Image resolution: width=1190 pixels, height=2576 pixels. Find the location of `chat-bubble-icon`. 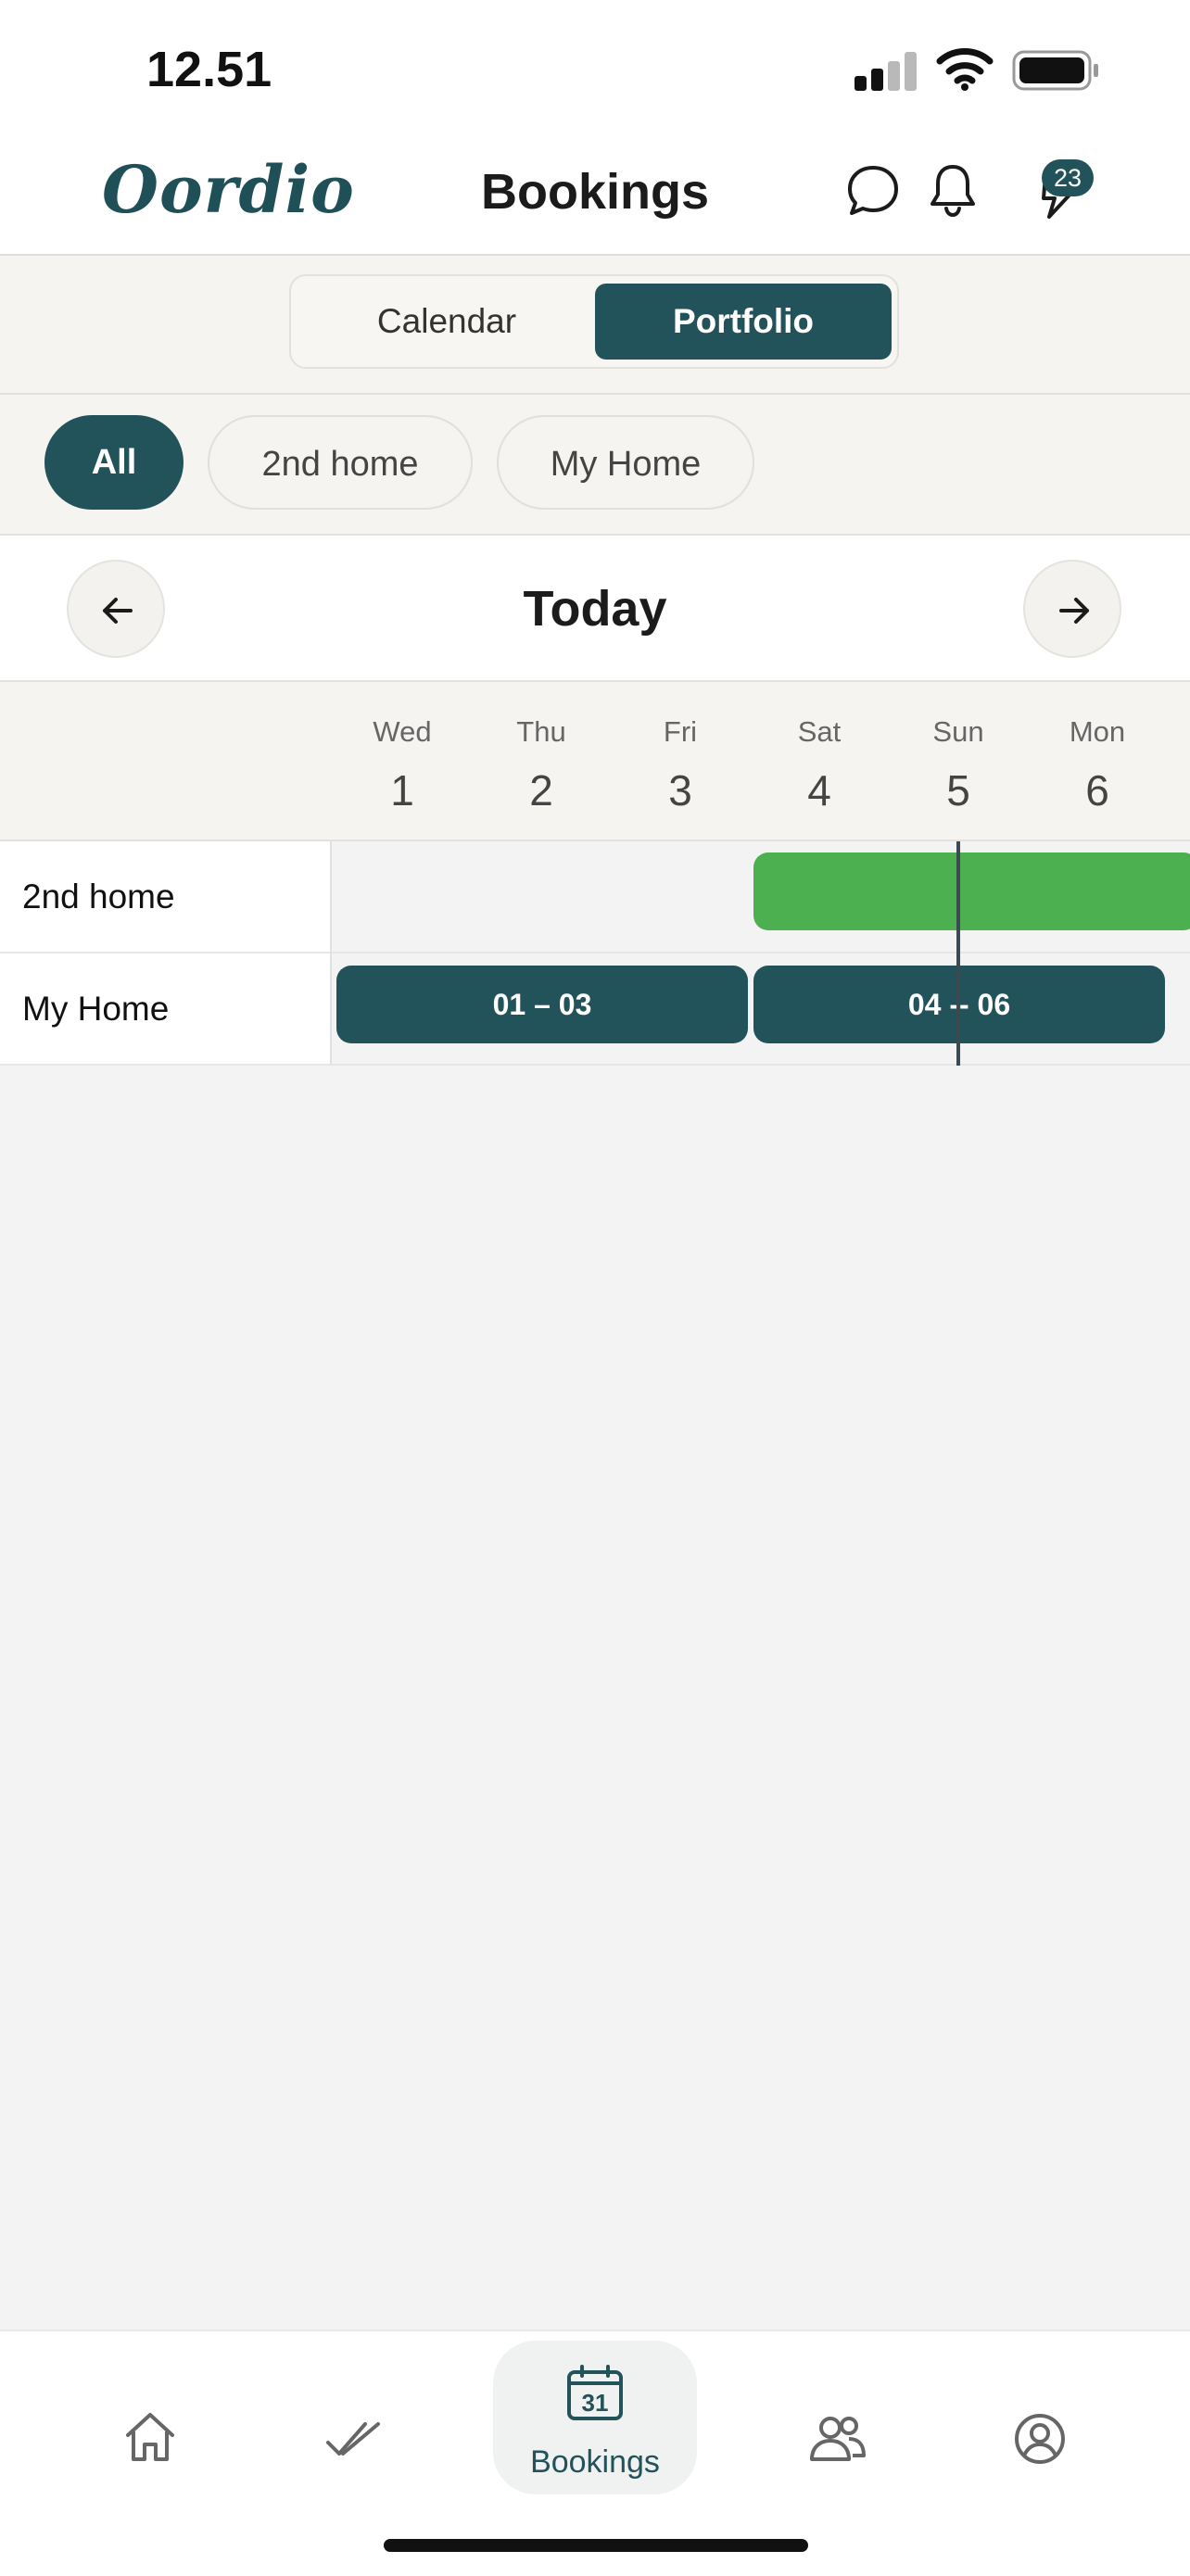

chat-bubble-icon is located at coordinates (873, 191).